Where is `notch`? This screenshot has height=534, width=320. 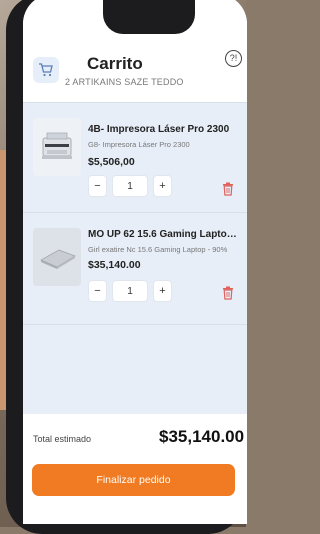 notch is located at coordinates (149, 17).